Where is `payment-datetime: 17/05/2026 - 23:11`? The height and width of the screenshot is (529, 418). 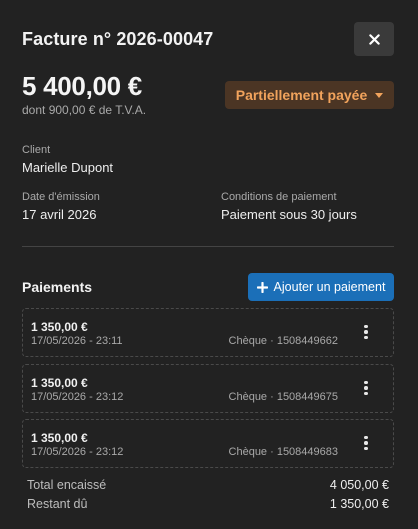
payment-datetime: 17/05/2026 - 23:11 is located at coordinates (77, 341).